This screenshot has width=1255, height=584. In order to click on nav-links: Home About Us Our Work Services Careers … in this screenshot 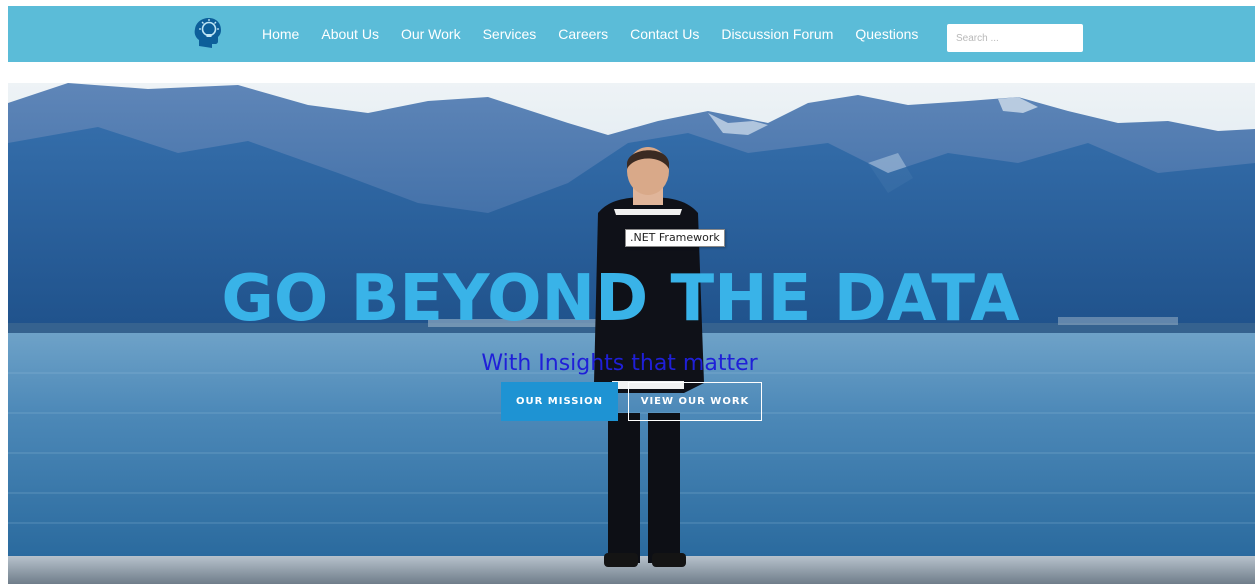, I will do `click(595, 34)`.